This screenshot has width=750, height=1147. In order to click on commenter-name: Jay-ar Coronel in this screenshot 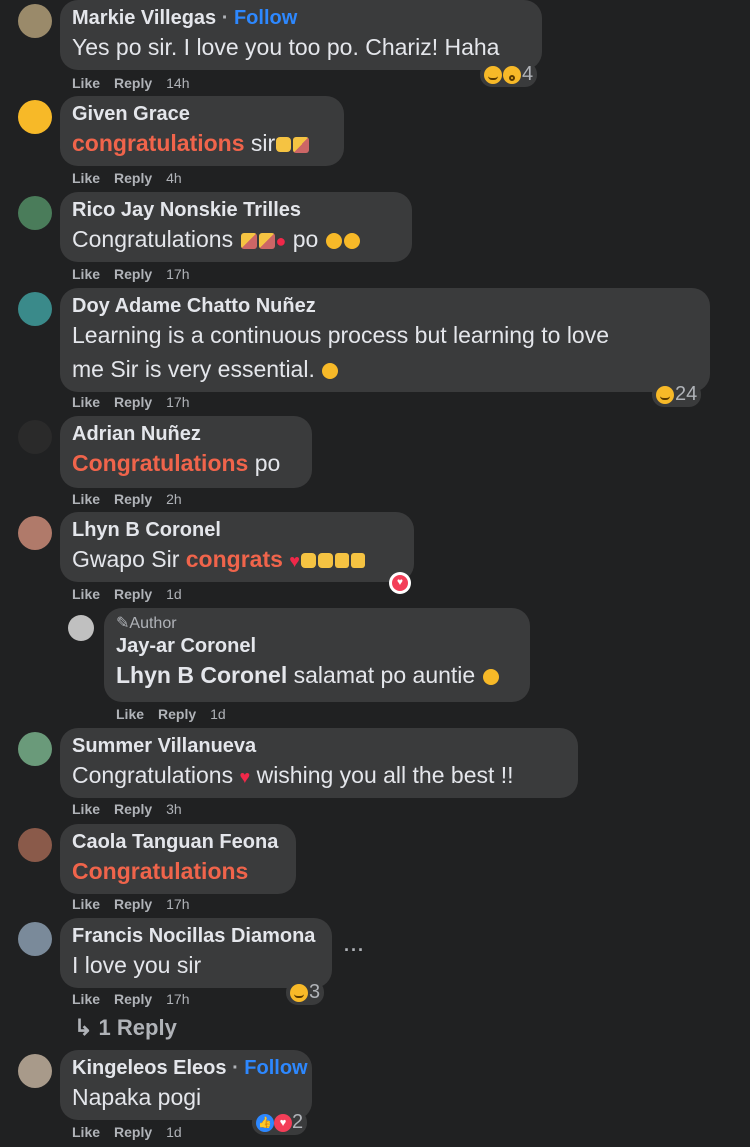, I will do `click(317, 646)`.